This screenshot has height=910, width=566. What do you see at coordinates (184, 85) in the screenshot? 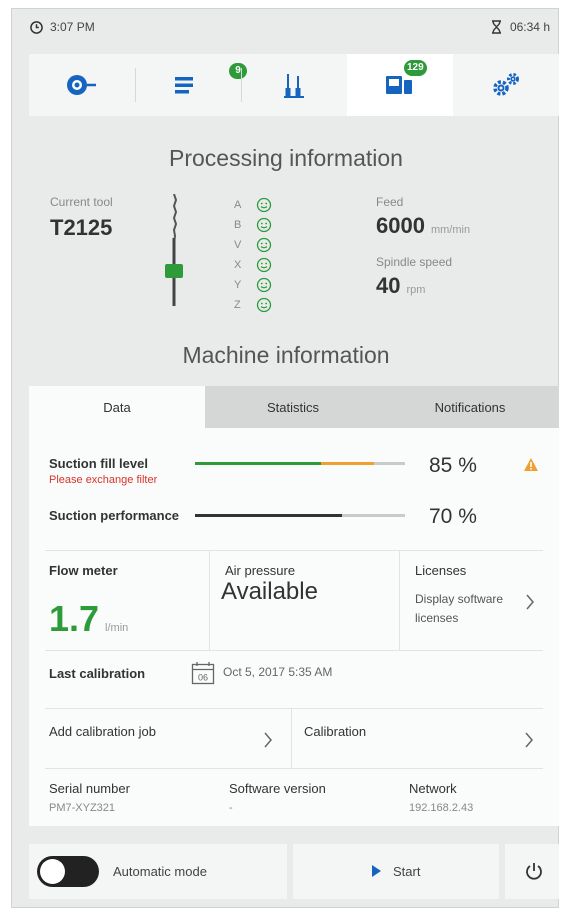
I see `job-list-icon` at bounding box center [184, 85].